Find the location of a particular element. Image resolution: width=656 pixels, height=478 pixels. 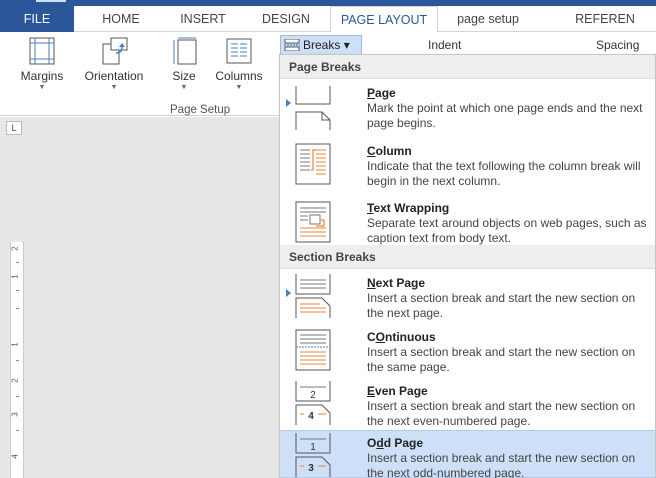

vertical-ruler: 2 1 1 2 3 4 is located at coordinates (17, 360).